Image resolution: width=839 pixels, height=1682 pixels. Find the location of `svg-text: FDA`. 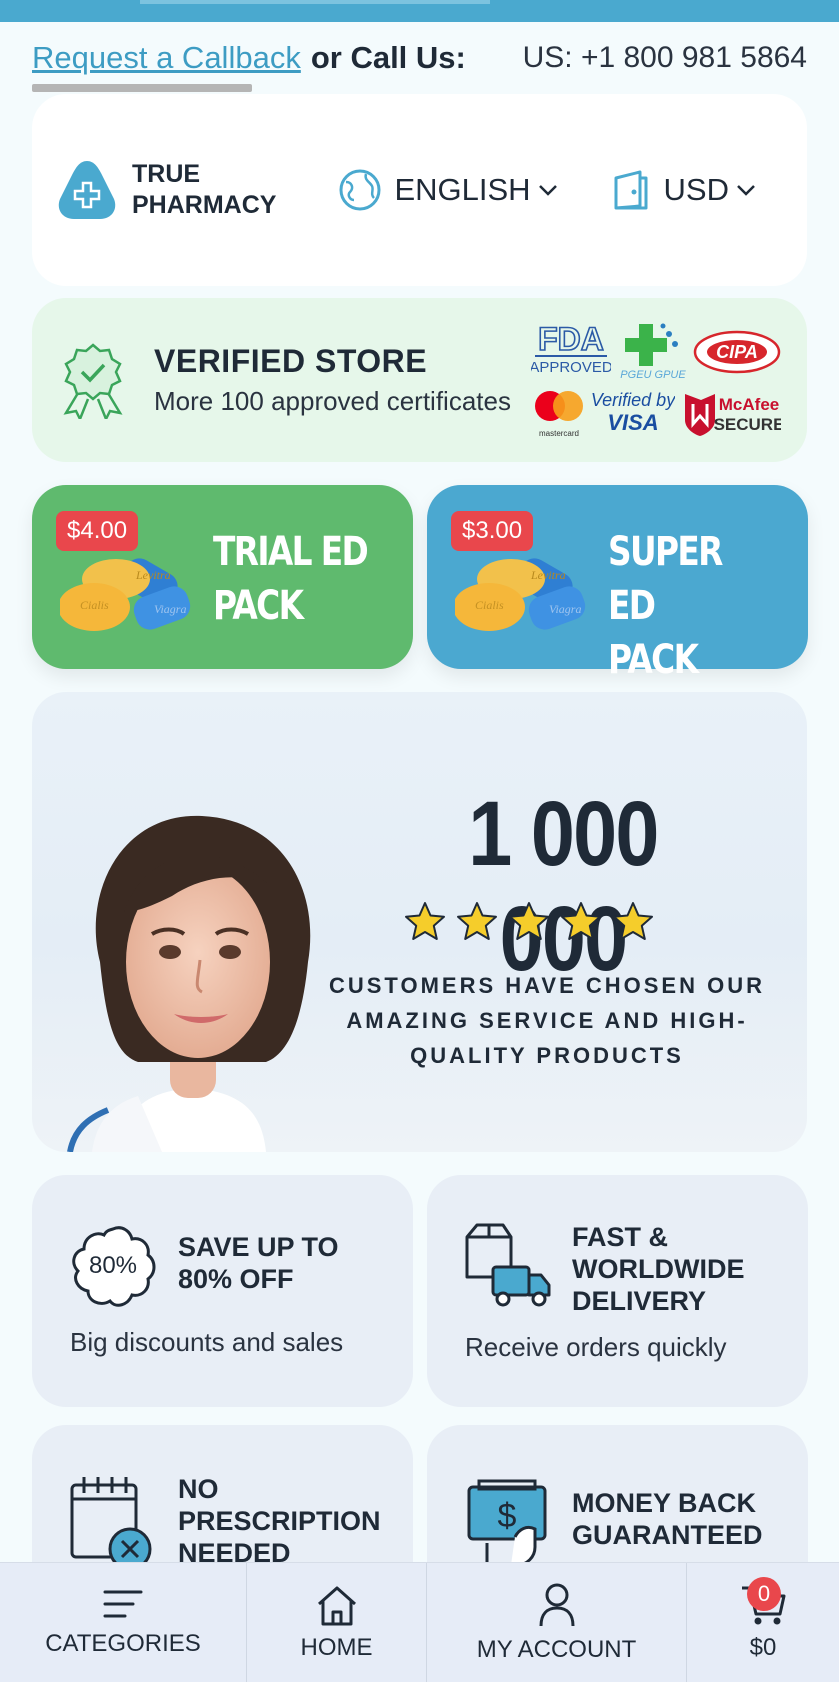

svg-text: FDA is located at coordinates (571, 339).